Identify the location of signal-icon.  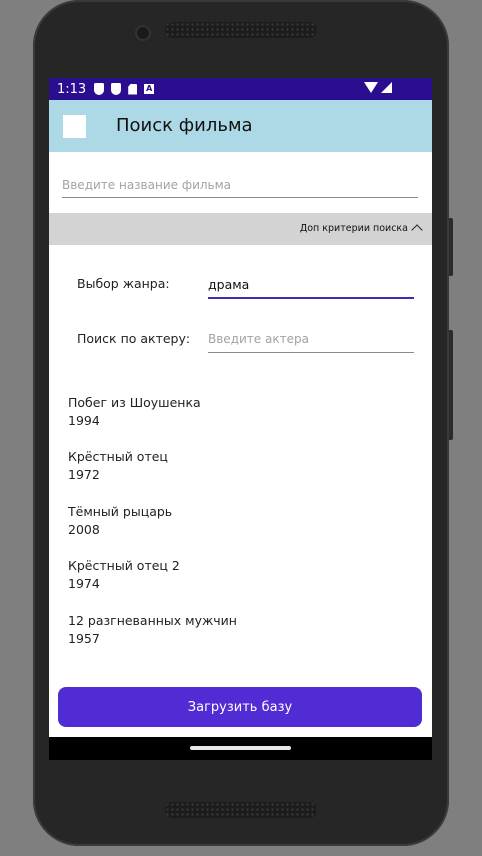
(386, 87).